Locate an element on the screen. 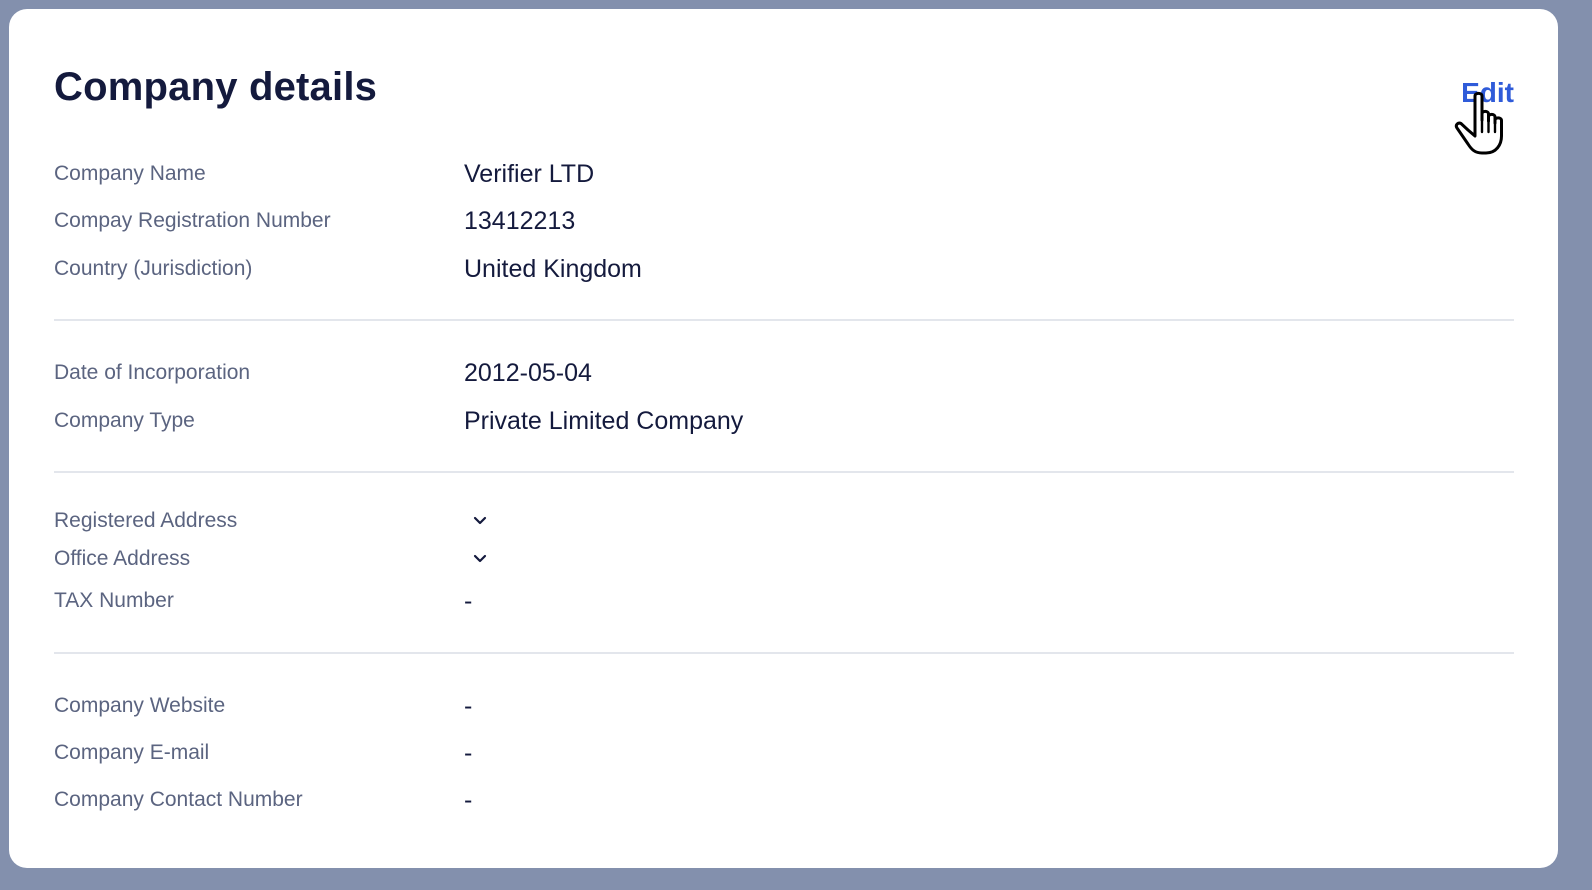 The width and height of the screenshot is (1592, 890). date-of-incorporation-label: Date of Incorporation is located at coordinates (152, 372).